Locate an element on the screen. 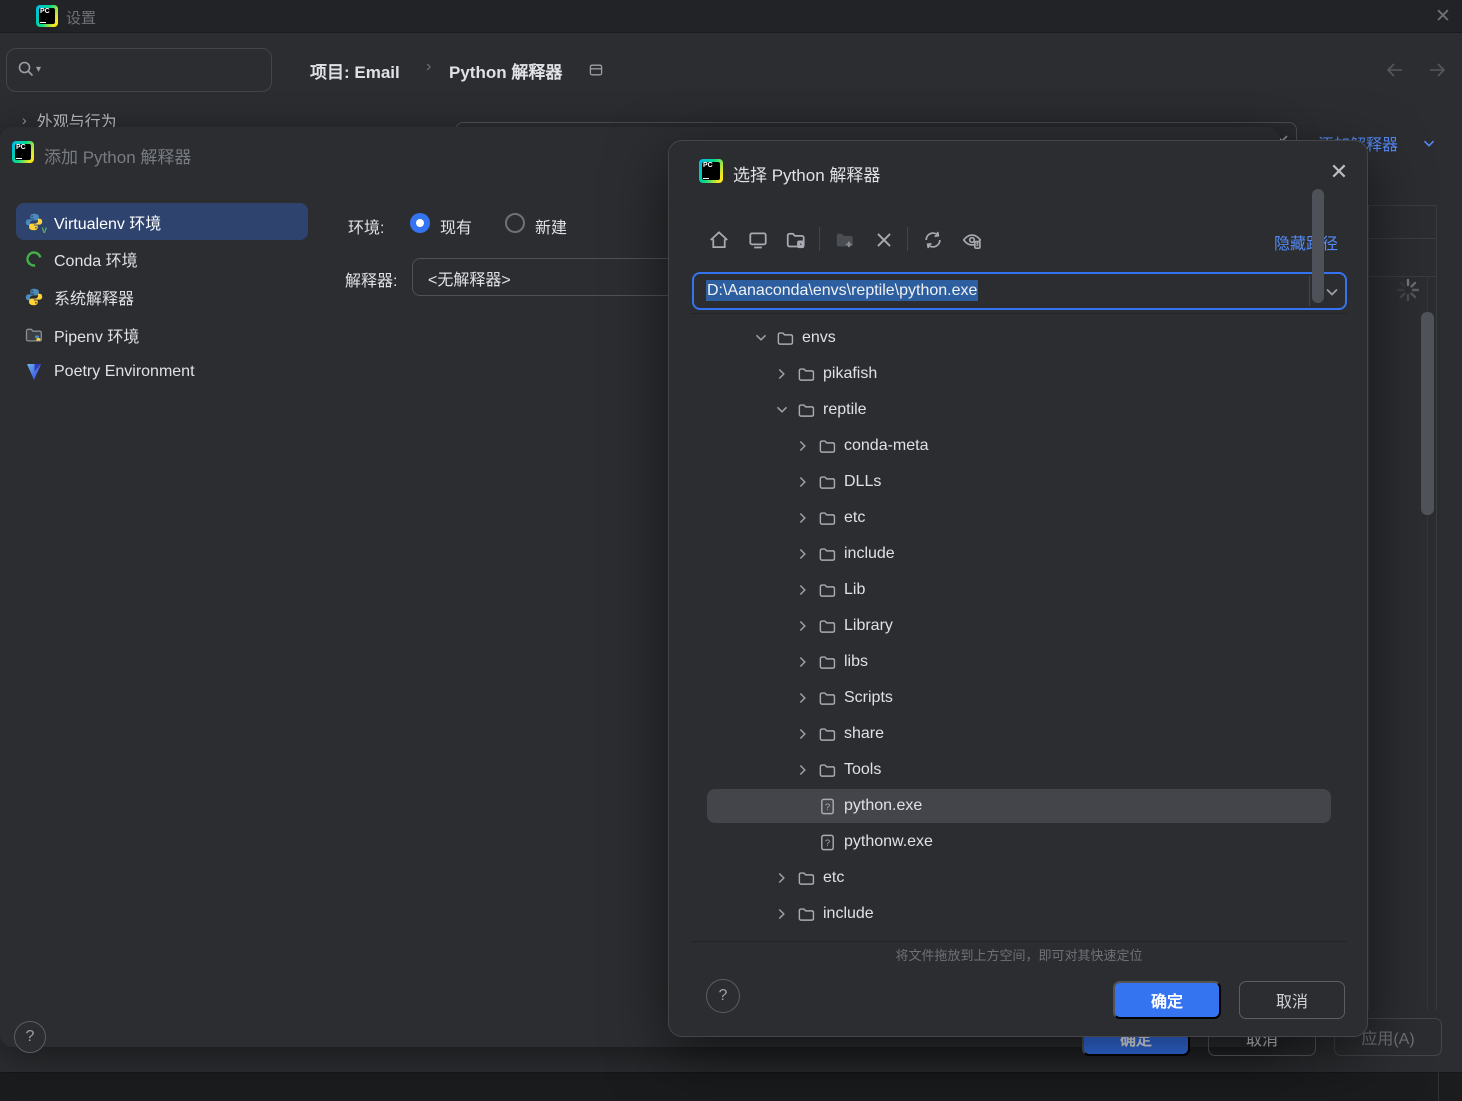 The height and width of the screenshot is (1101, 1462). sidebar-item-label: Poetry Environment is located at coordinates (124, 371).